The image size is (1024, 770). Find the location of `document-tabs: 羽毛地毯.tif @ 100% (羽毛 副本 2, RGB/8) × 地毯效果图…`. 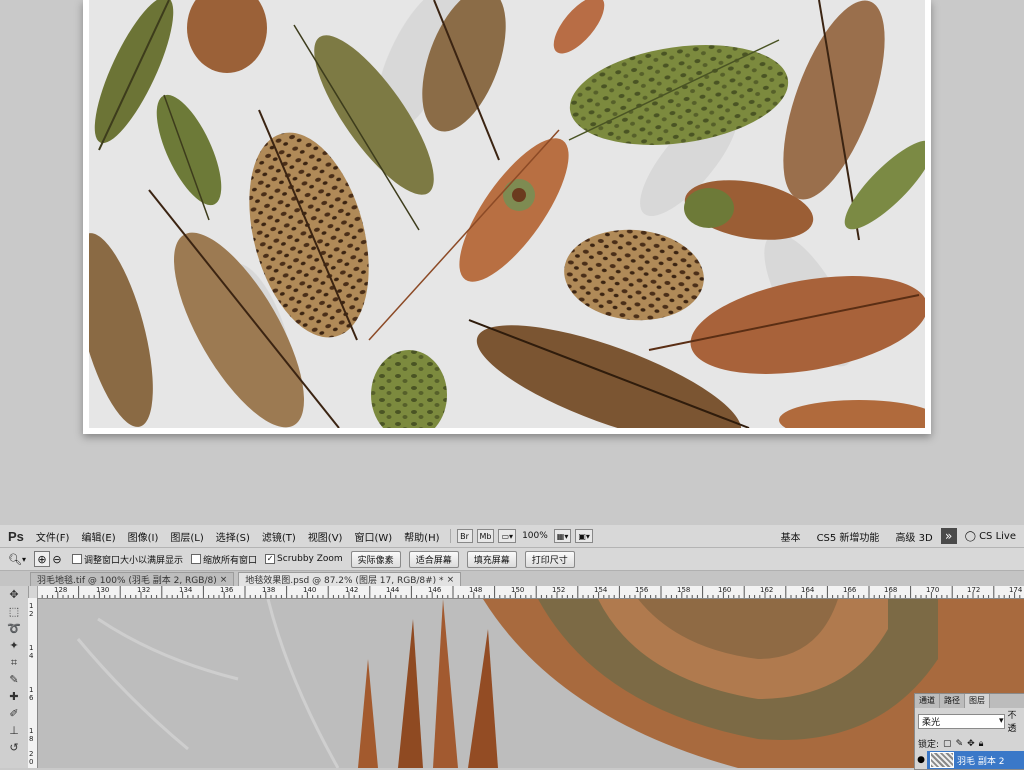

document-tabs: 羽毛地毯.tif @ 100% (羽毛 副本 2, RGB/8) × 地毯效果图… is located at coordinates (512, 578).